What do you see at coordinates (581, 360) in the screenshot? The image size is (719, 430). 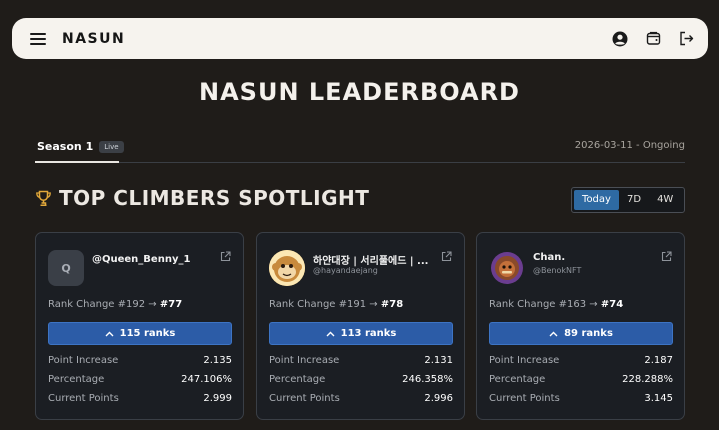 I see `stat-row-point-increase: Point Increase 2.187` at bounding box center [581, 360].